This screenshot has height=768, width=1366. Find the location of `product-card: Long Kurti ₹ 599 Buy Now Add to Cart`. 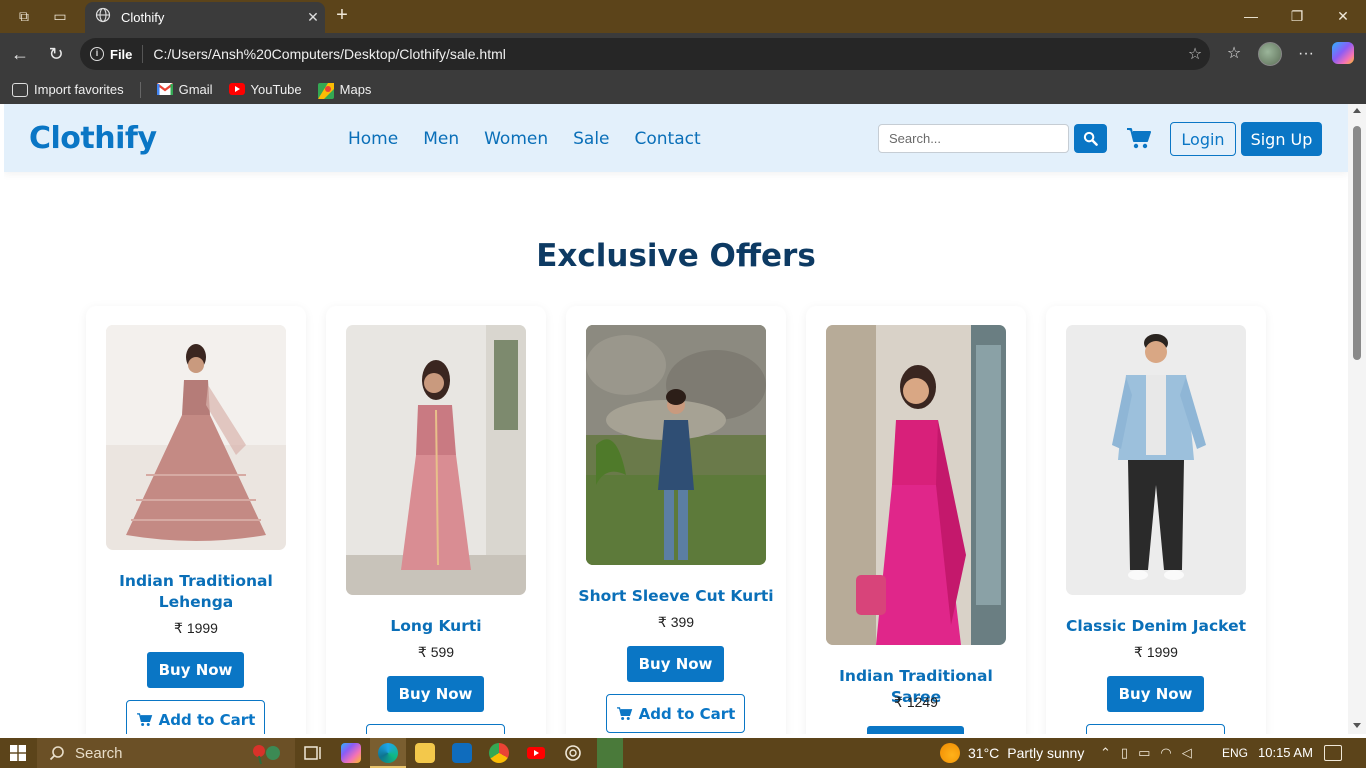

product-card: Long Kurti ₹ 599 Buy Now Add to Cart is located at coordinates (436, 520).